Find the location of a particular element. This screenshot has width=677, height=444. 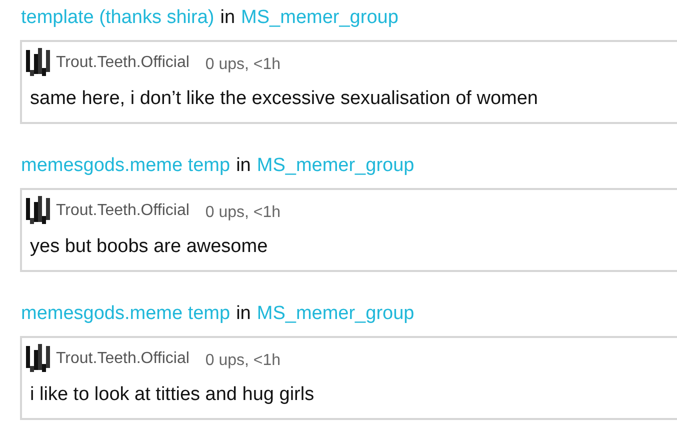

meme-title-link: template (thanks shira) is located at coordinates (117, 18).